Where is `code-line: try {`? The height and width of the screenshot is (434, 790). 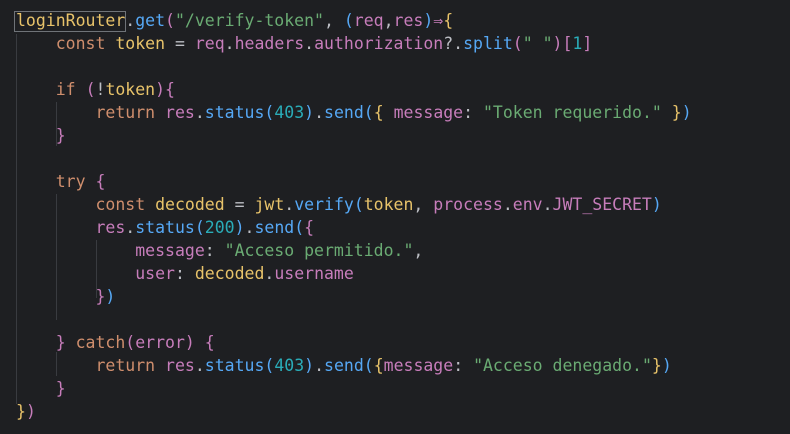 code-line: try { is located at coordinates (61, 181).